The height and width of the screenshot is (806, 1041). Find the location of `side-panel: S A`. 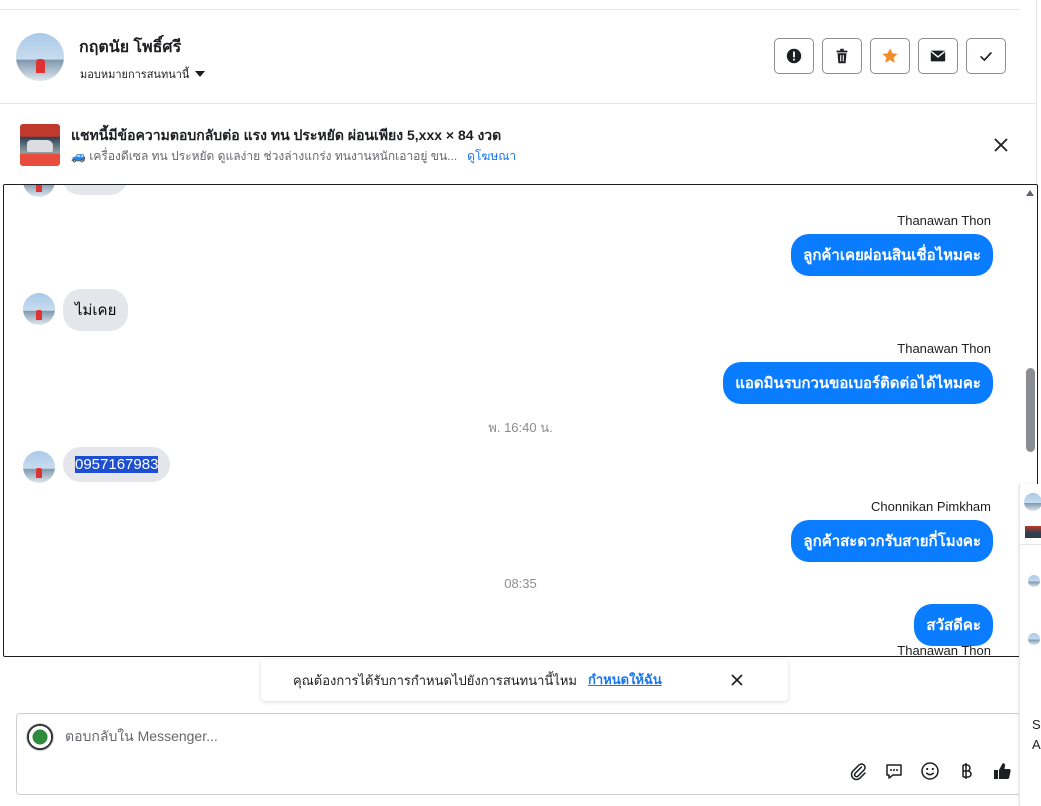

side-panel: S A is located at coordinates (1030, 645).